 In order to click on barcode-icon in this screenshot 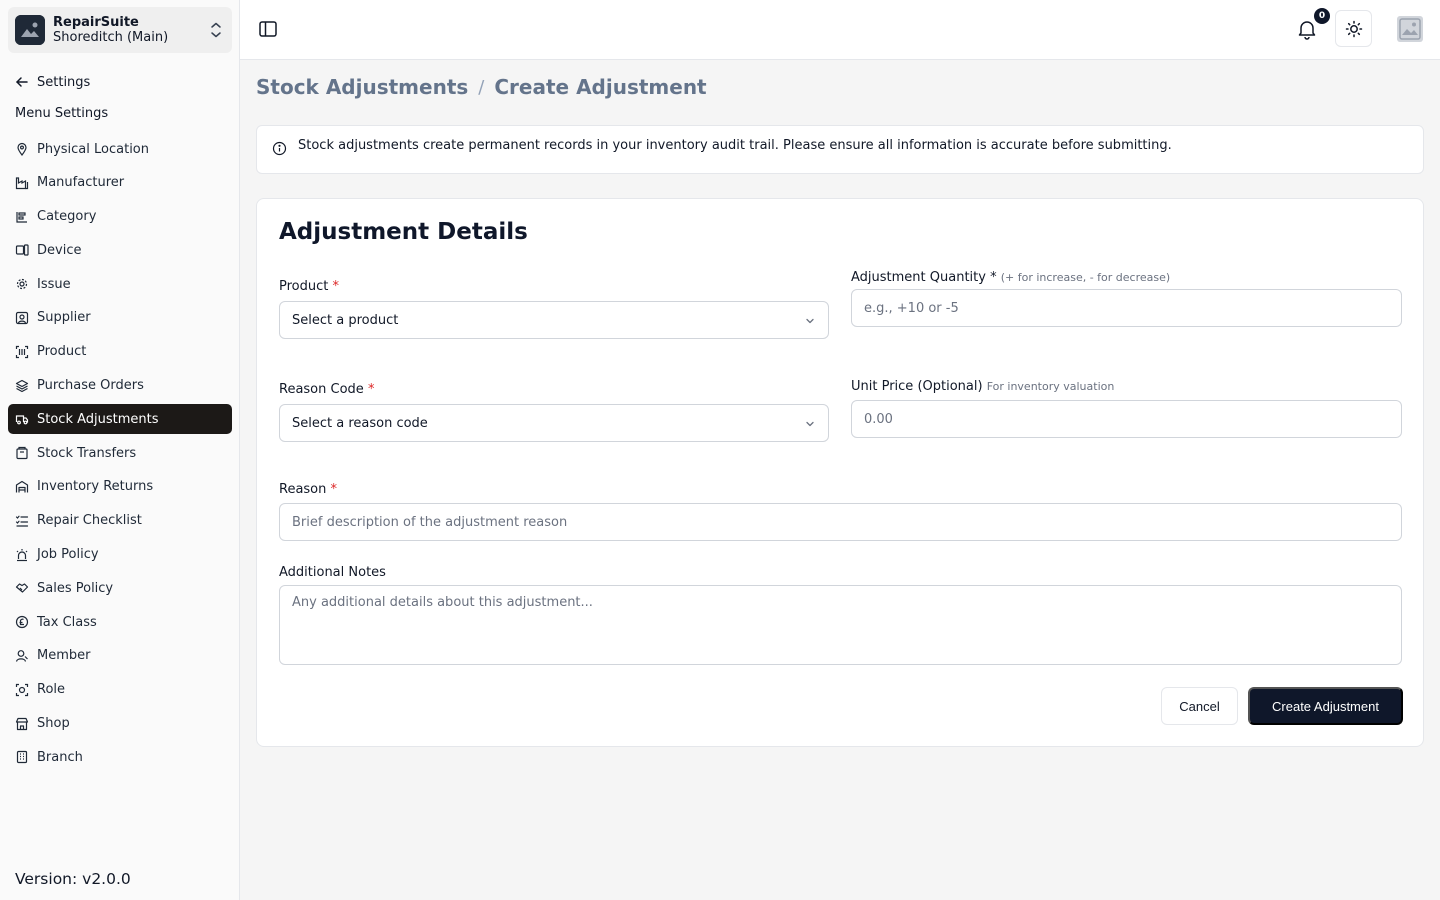, I will do `click(22, 351)`.